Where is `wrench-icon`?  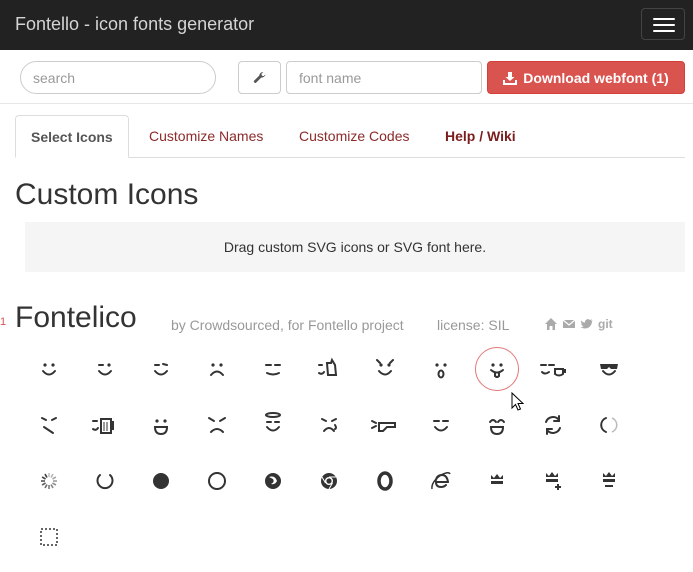
wrench-icon is located at coordinates (259, 77).